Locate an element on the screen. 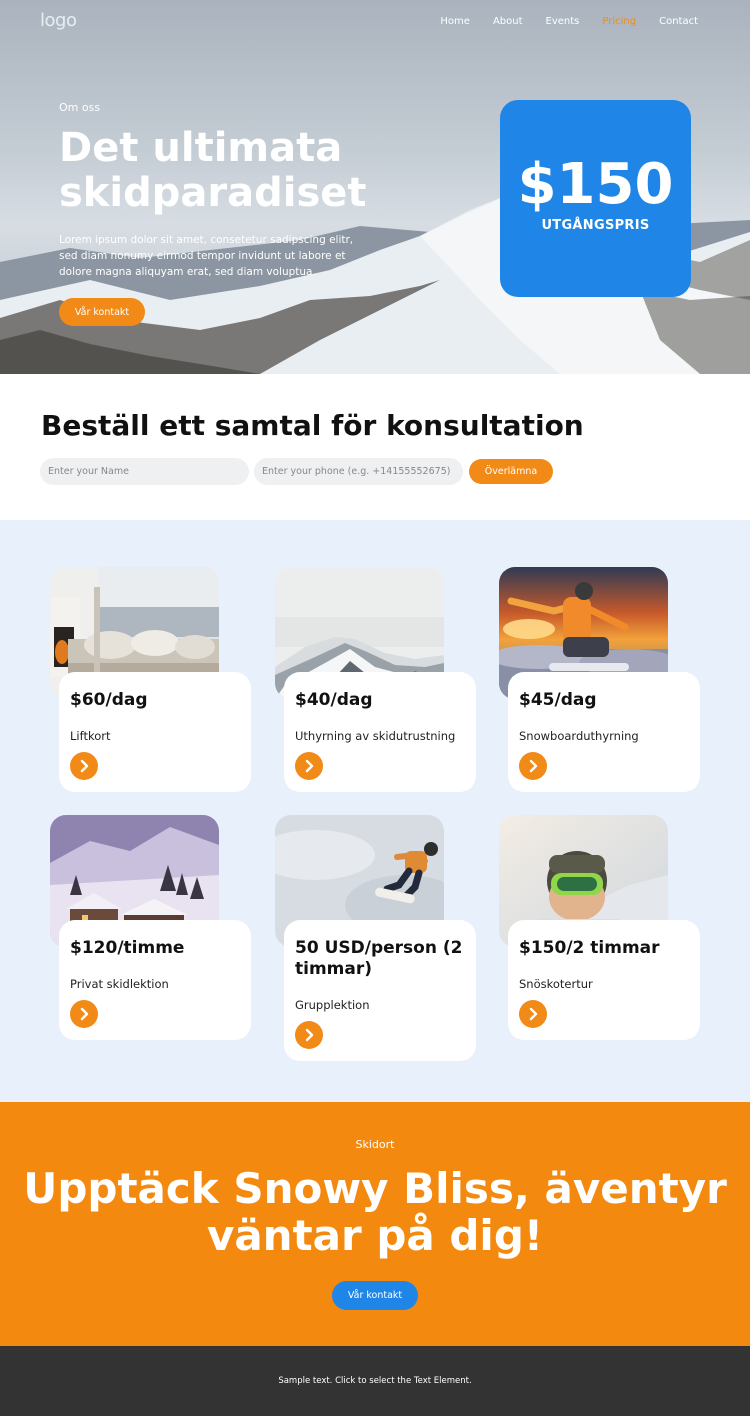 The height and width of the screenshot is (1416, 750). card-price: $40/dag is located at coordinates (334, 700).